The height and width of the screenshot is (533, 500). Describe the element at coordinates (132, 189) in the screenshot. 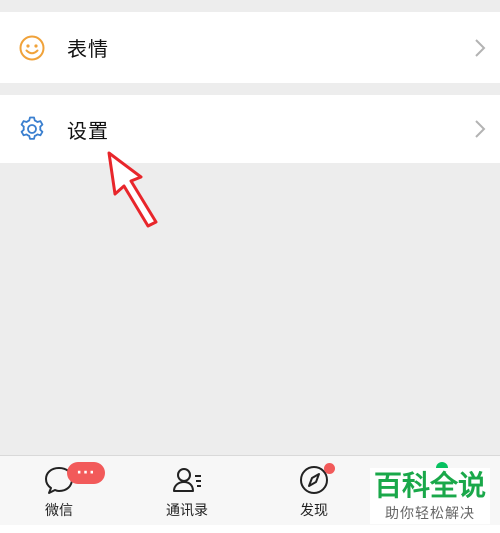

I see `red-pointer-arrow-icon` at that location.